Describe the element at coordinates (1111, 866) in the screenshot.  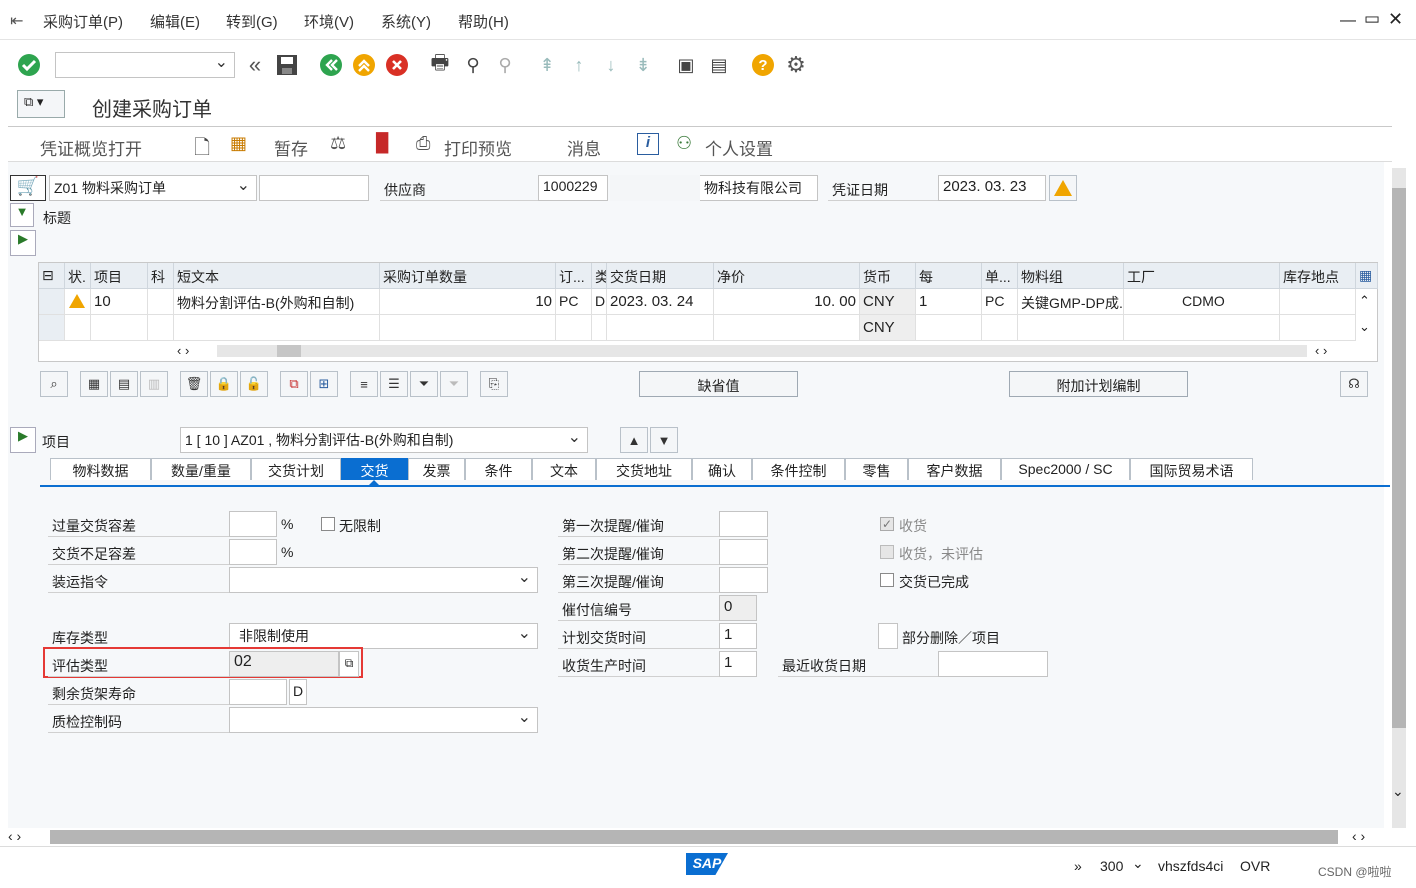
I see `client-number: 300` at that location.